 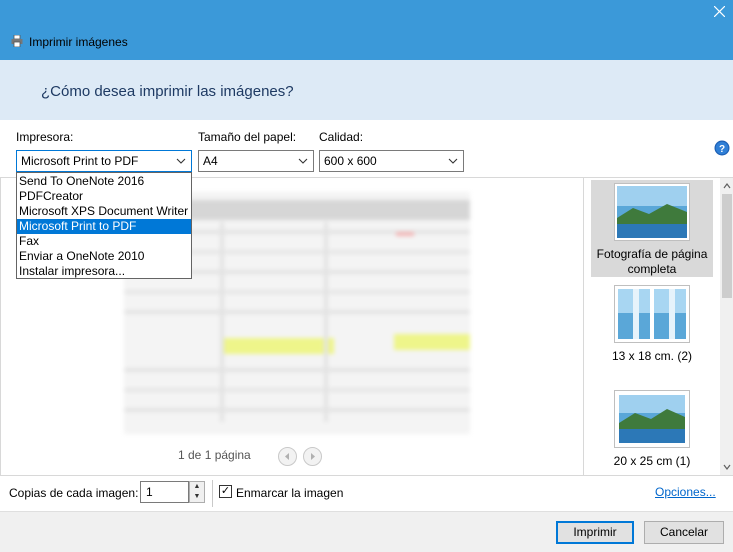 What do you see at coordinates (726, 186) in the screenshot?
I see `scroll-up-icon` at bounding box center [726, 186].